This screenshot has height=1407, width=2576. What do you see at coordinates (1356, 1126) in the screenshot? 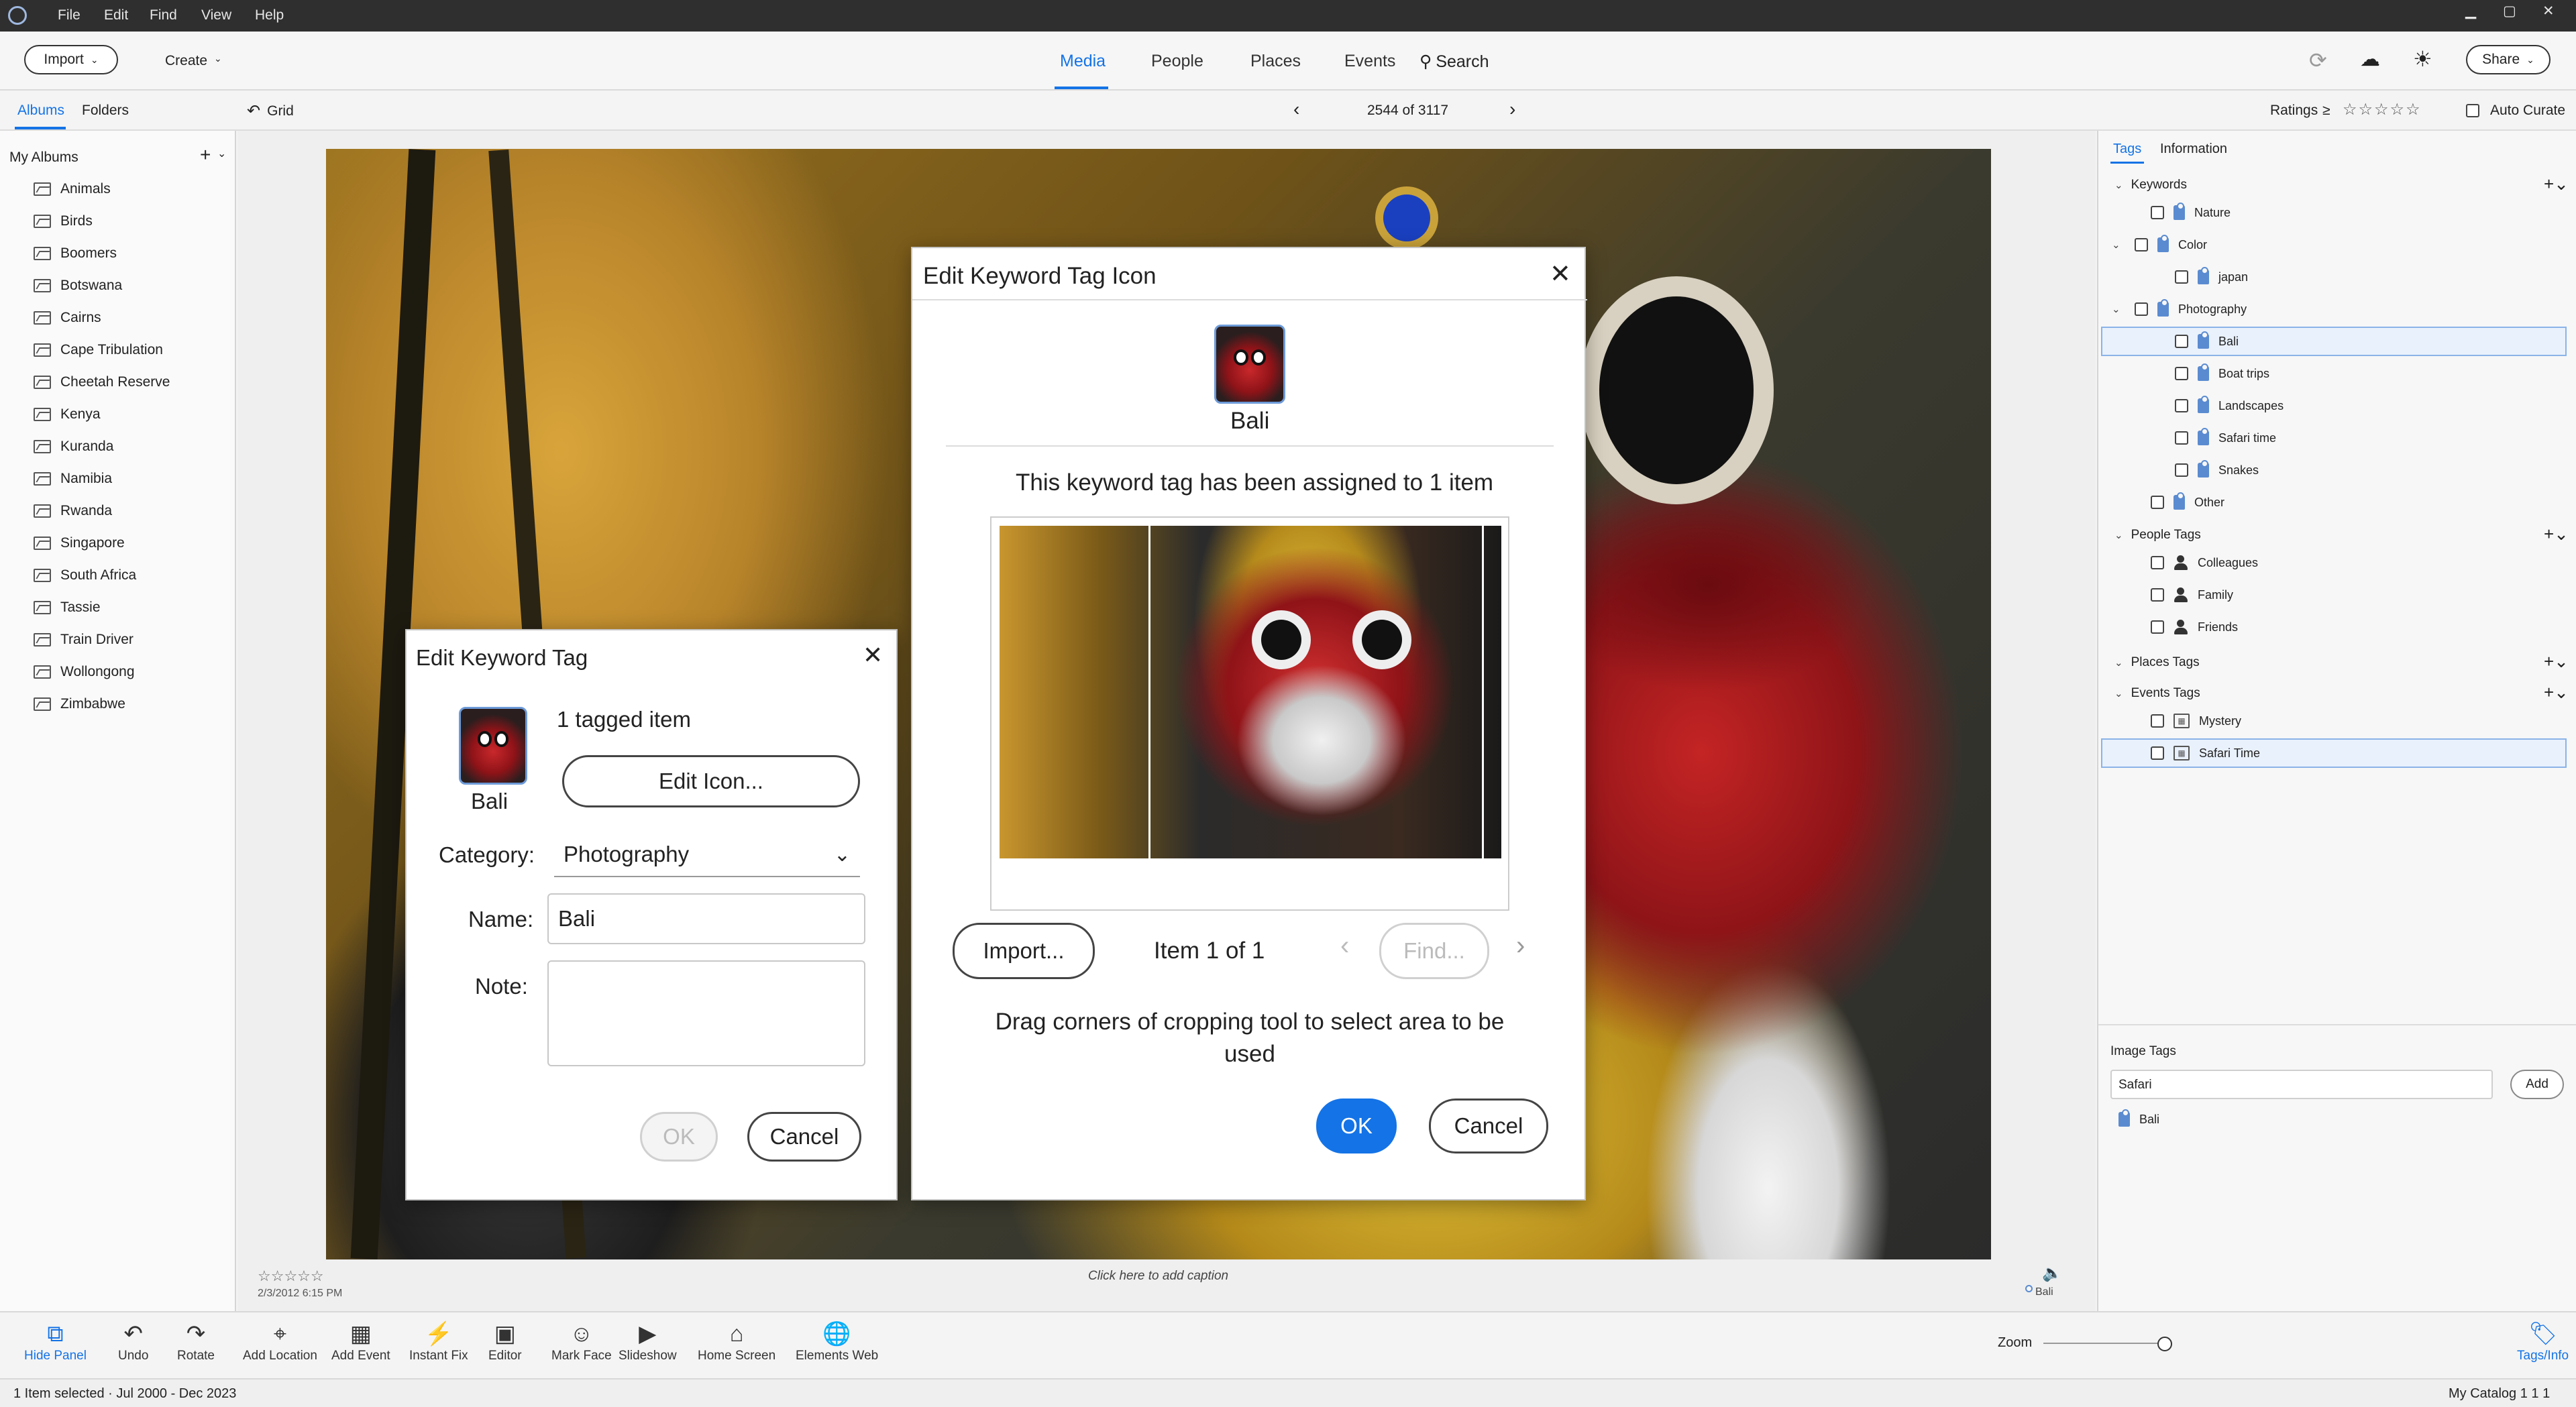
I see `ok-button: OK` at bounding box center [1356, 1126].